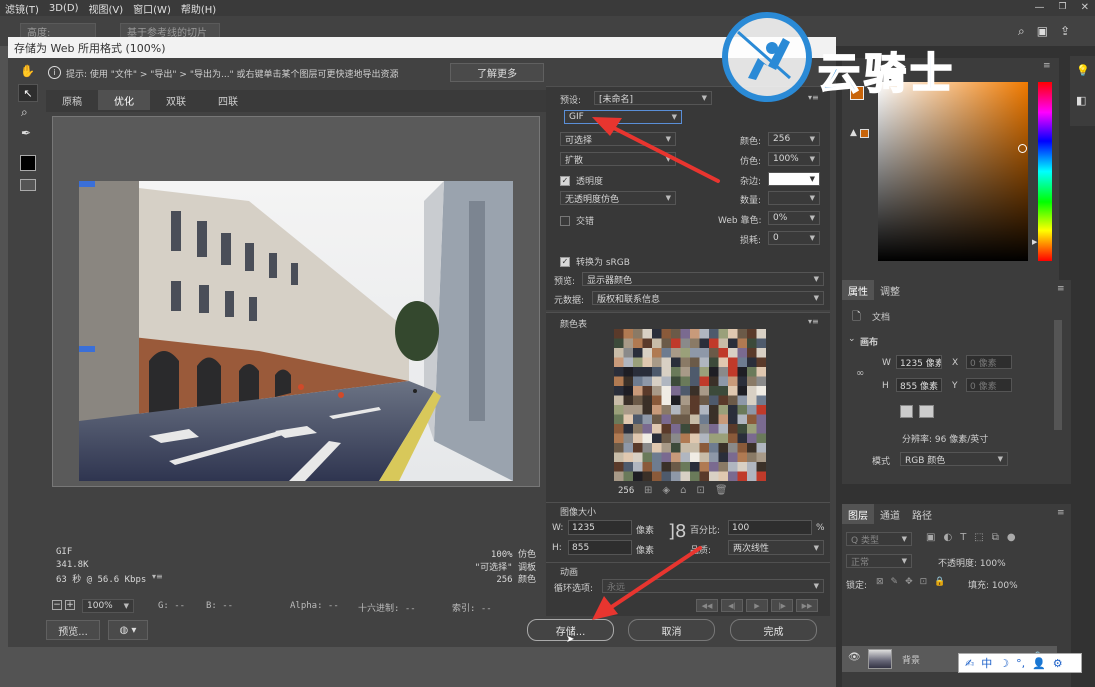 The image size is (1095, 687). Describe the element at coordinates (28, 185) in the screenshot. I see `toggle-slices-icon` at that location.